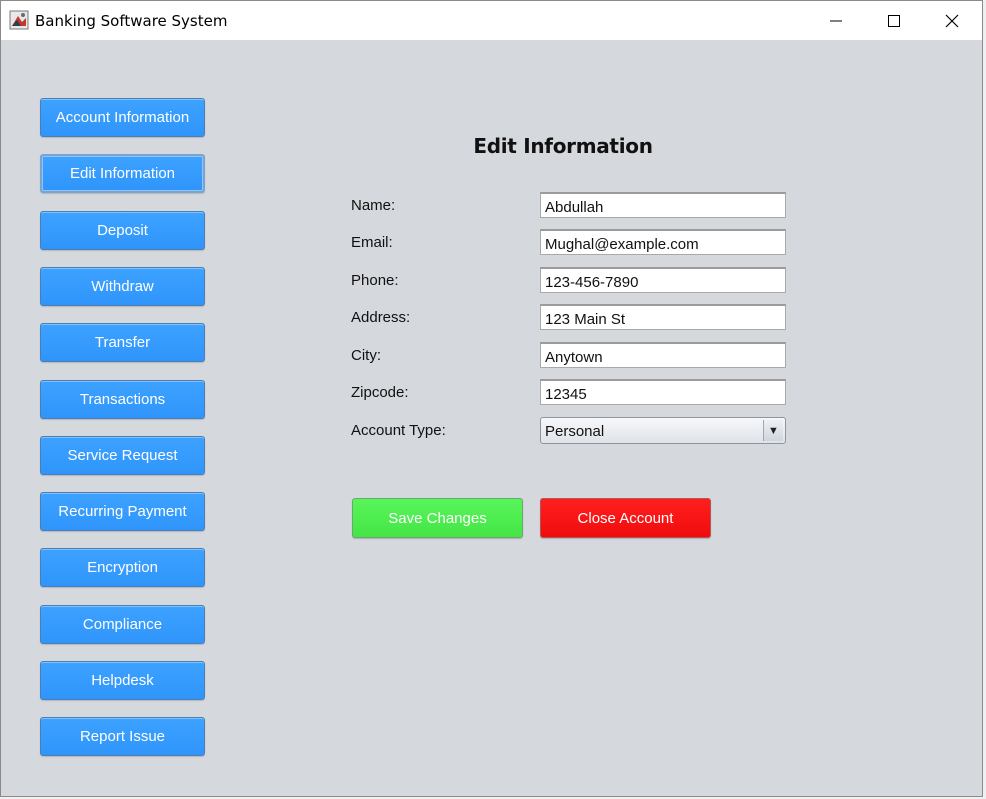  I want to click on sidebar-item-label: Encryption, so click(122, 567).